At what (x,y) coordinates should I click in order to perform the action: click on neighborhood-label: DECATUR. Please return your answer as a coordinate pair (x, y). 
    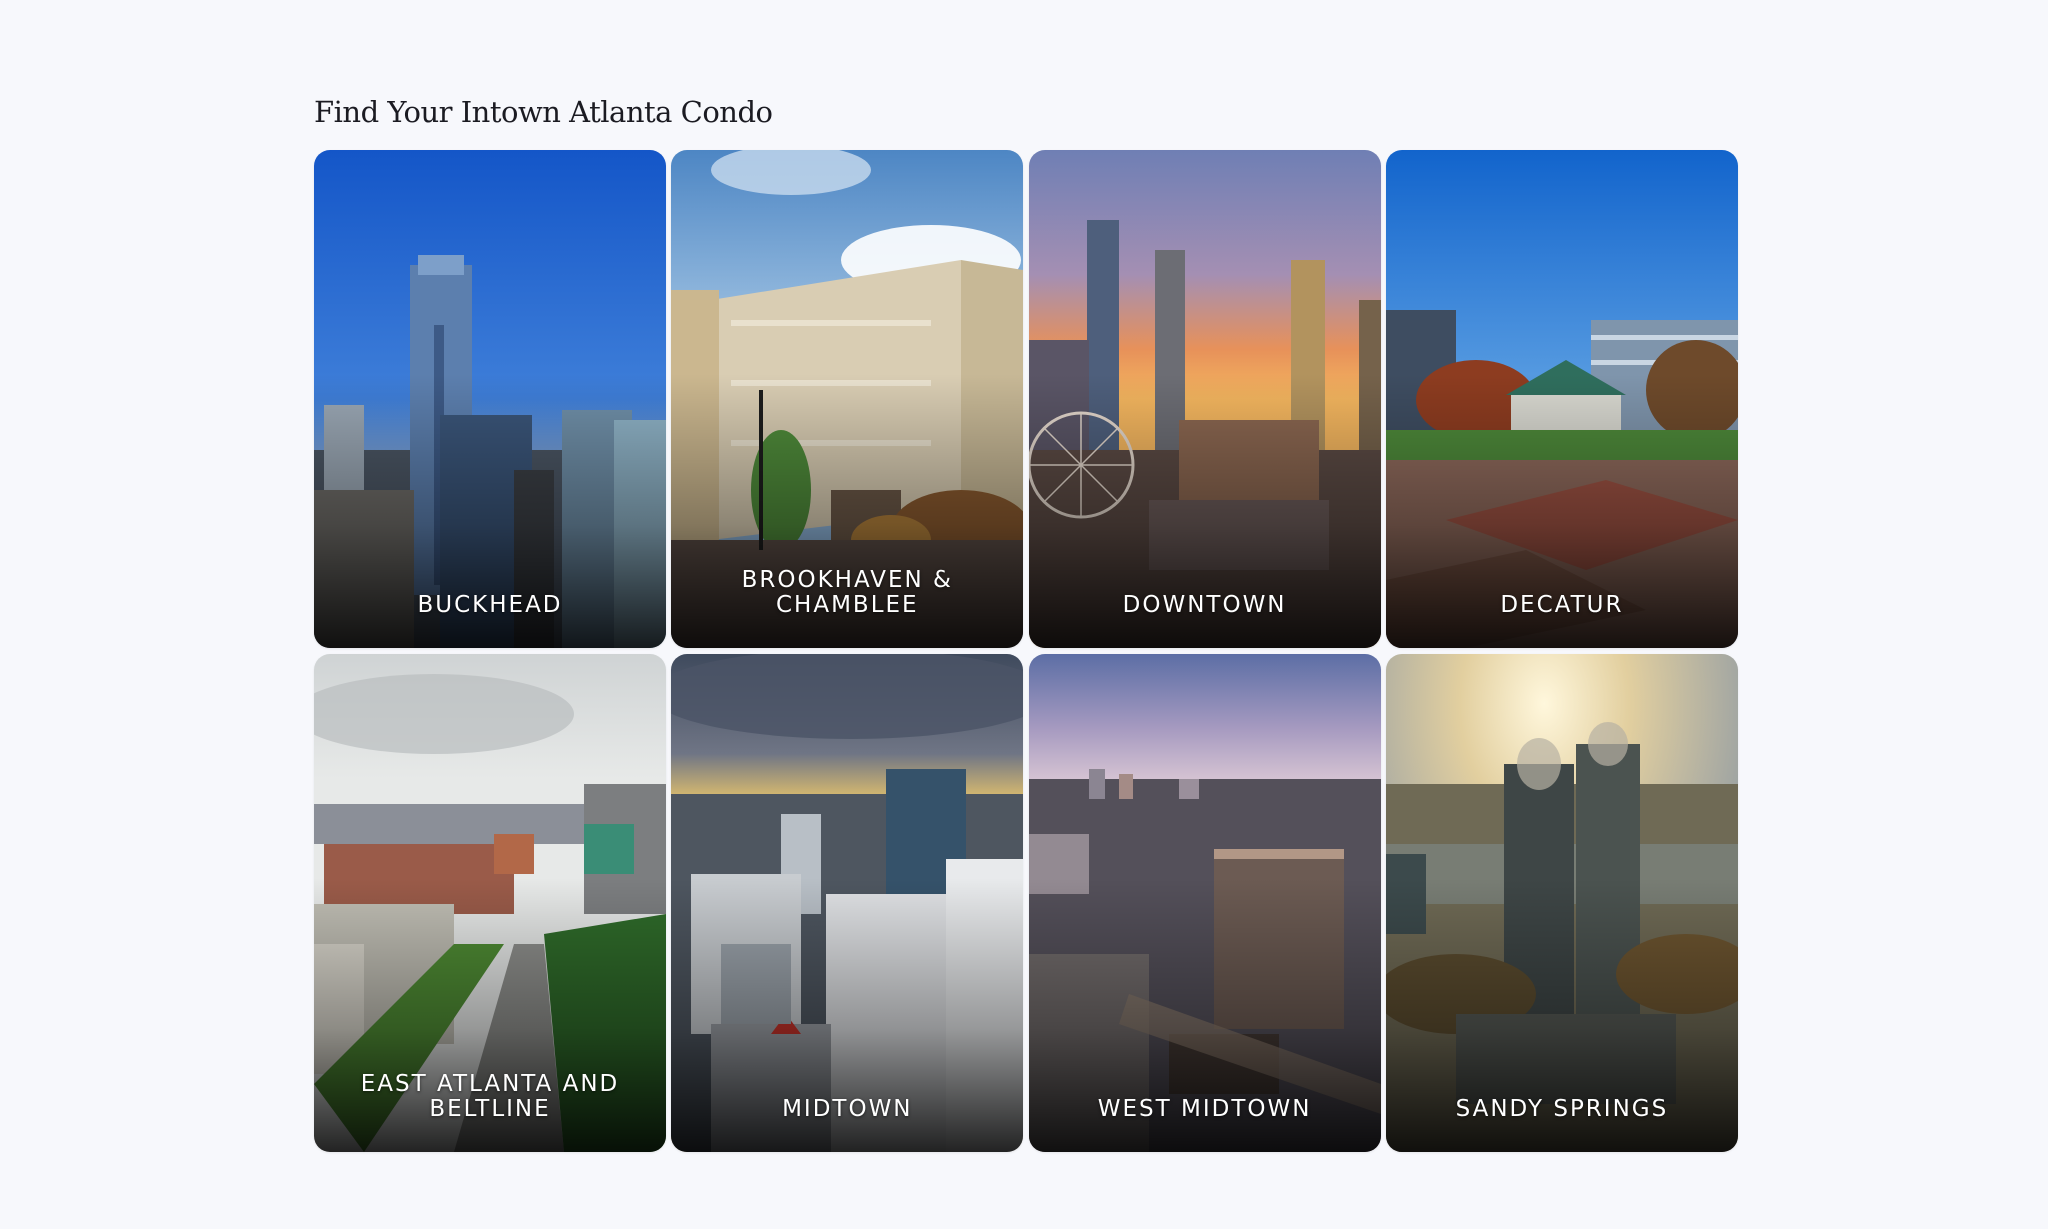
    Looking at the image, I should click on (1562, 605).